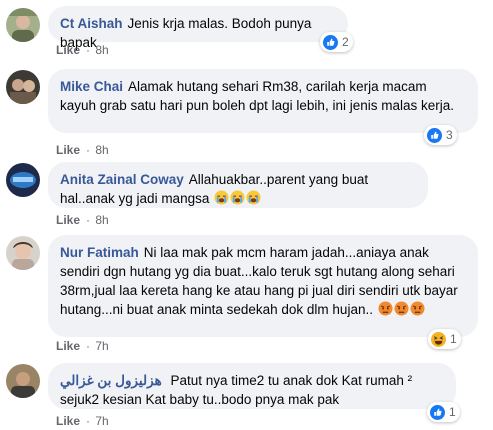  I want to click on reaction-count: 3, so click(449, 135).